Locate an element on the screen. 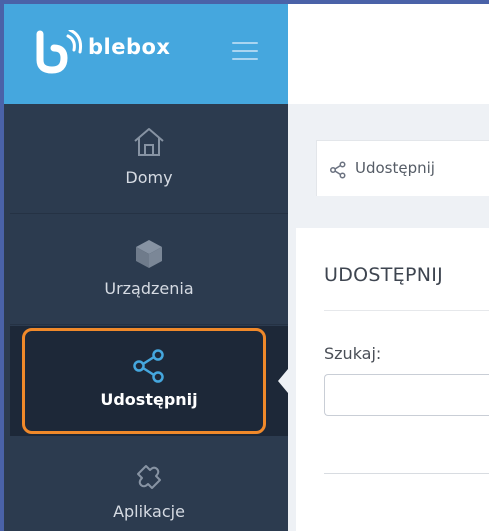 This screenshot has width=489, height=531. sidebar-item-aplikacje: Aplikacje is located at coordinates (149, 484).